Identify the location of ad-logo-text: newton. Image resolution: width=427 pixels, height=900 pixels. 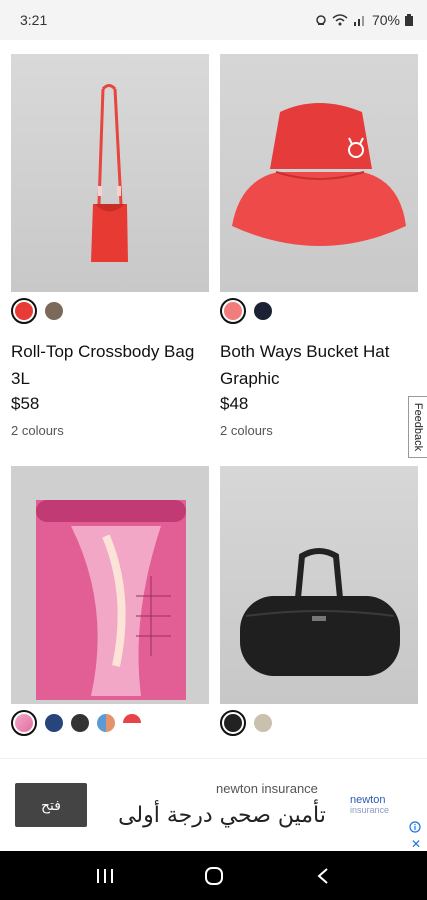
(368, 800).